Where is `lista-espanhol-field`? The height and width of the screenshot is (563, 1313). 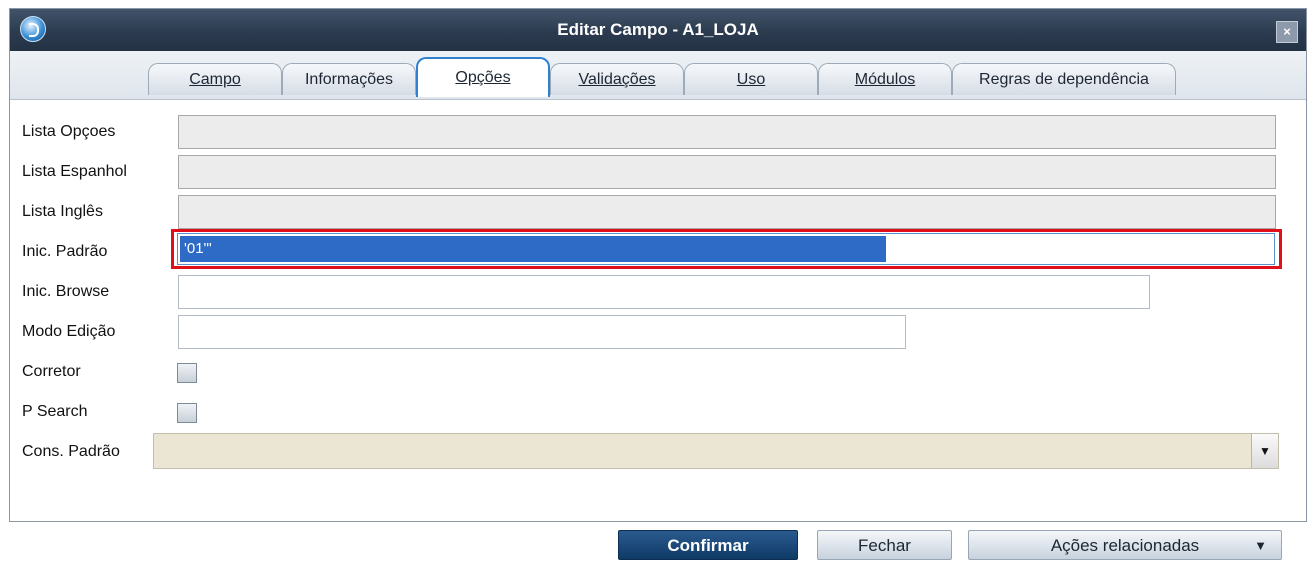 lista-espanhol-field is located at coordinates (727, 172).